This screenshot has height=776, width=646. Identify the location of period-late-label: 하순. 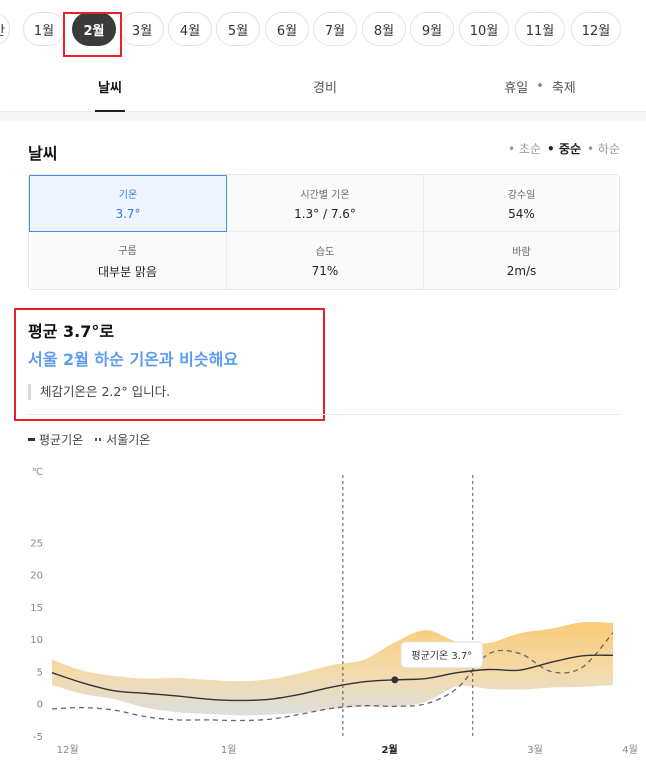
(608, 149).